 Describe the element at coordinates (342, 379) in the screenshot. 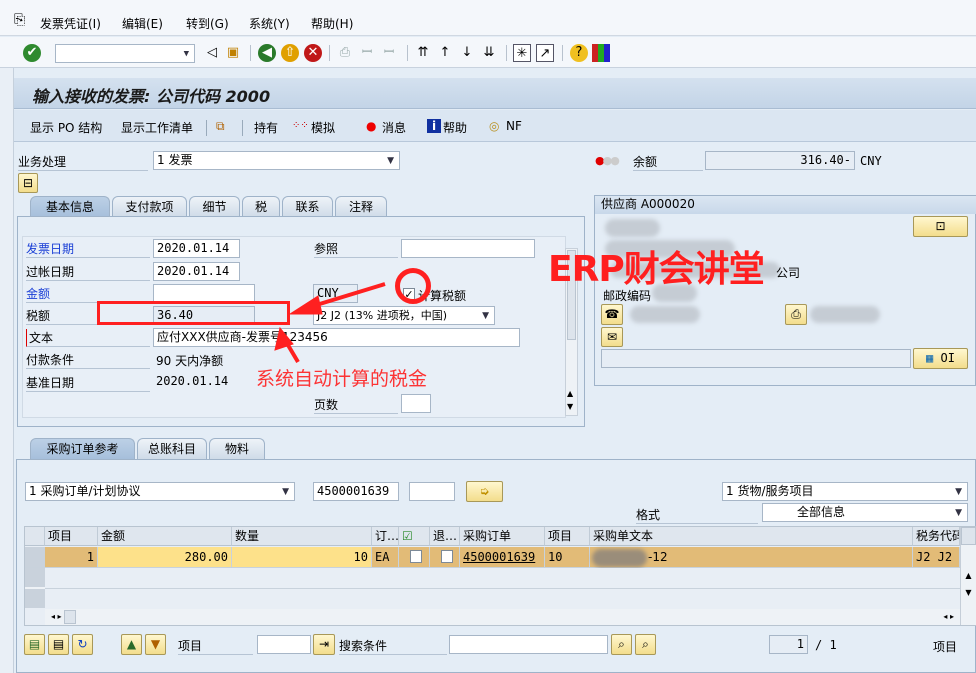

I see `annotation-note: 系统自动计算的税金` at that location.